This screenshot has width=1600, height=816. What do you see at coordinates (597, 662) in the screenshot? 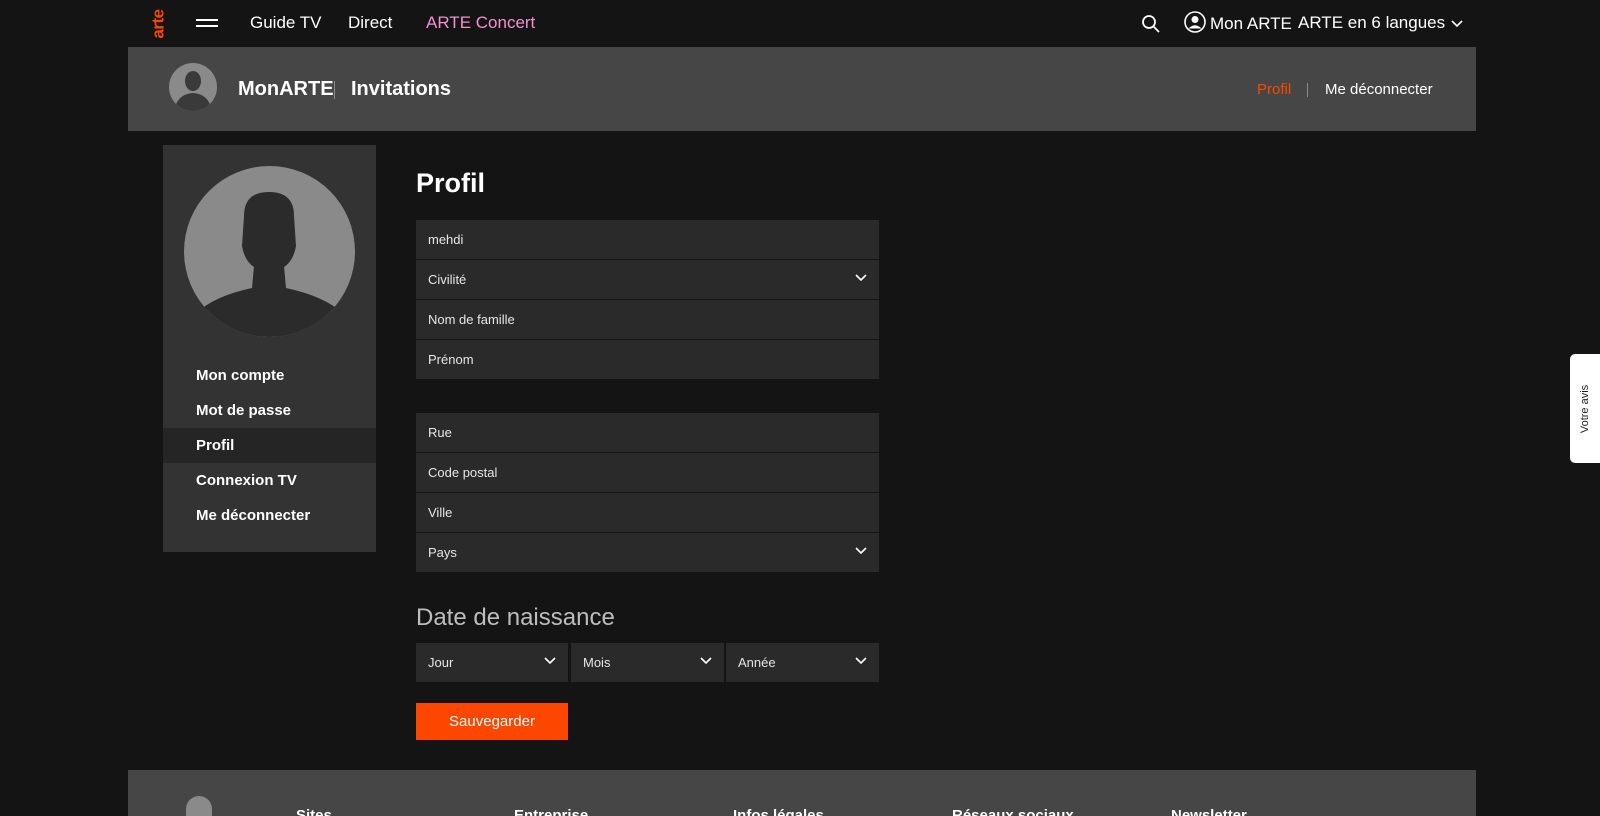
I see `month-label: Mois` at bounding box center [597, 662].